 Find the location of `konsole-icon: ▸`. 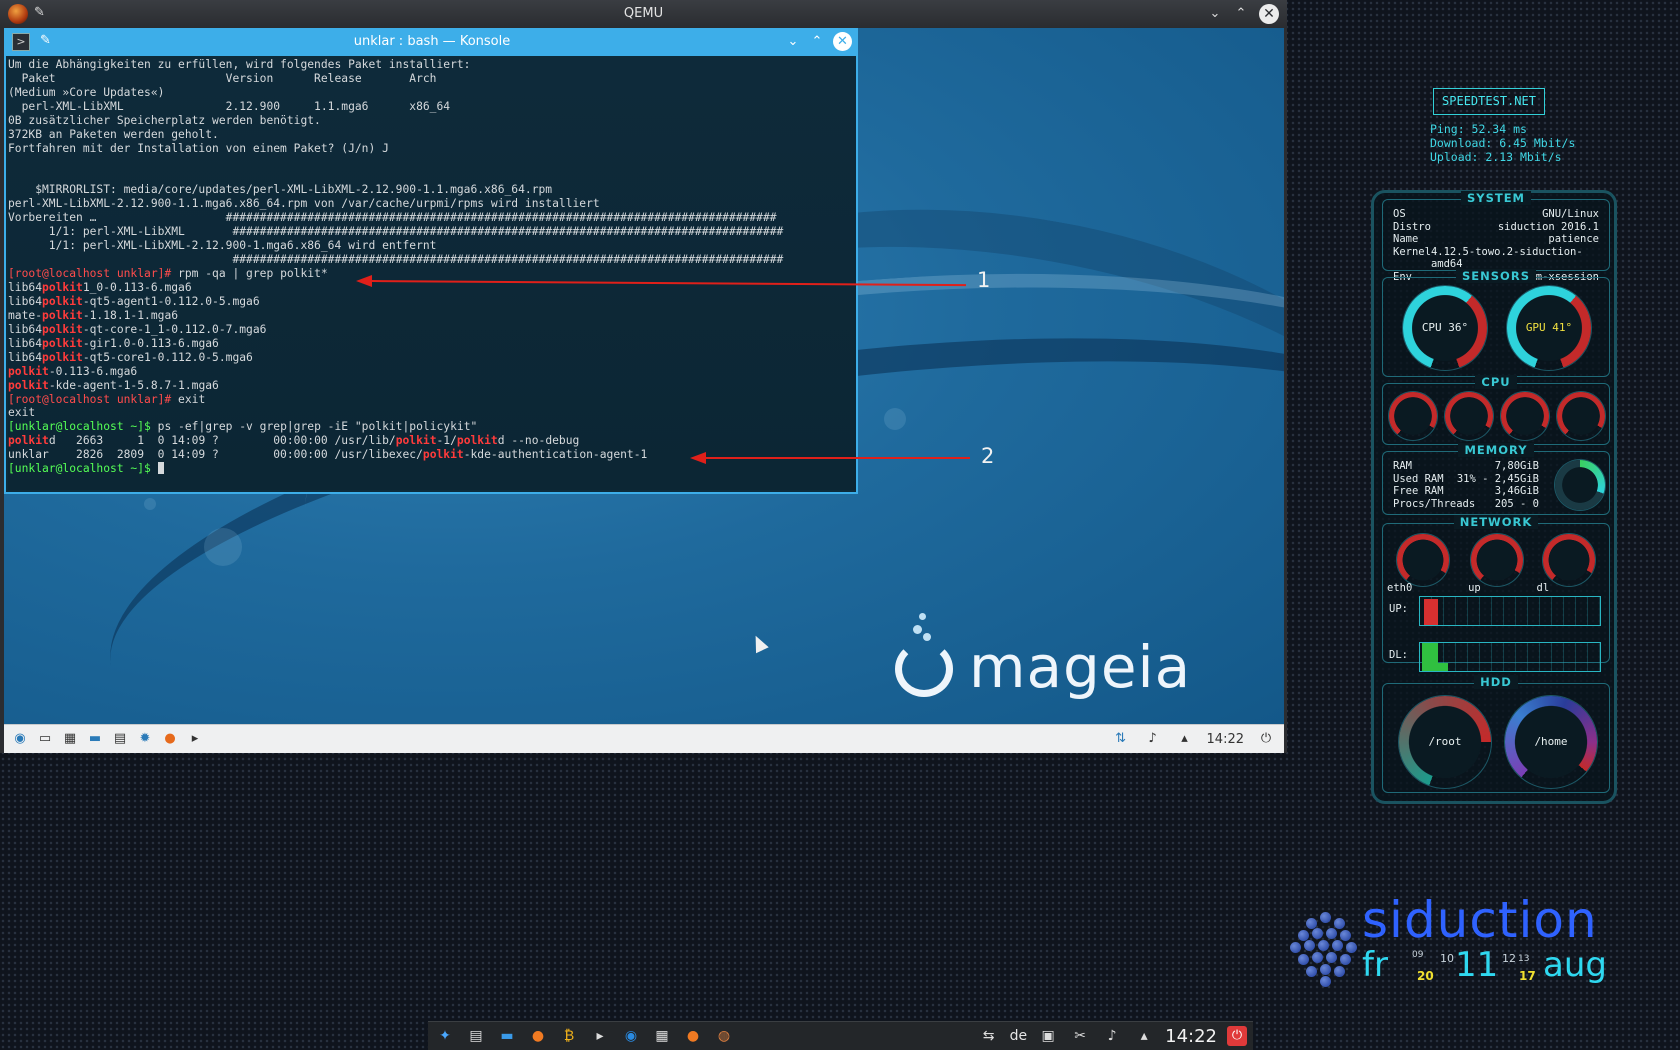

konsole-icon: ▸ is located at coordinates (195, 739).